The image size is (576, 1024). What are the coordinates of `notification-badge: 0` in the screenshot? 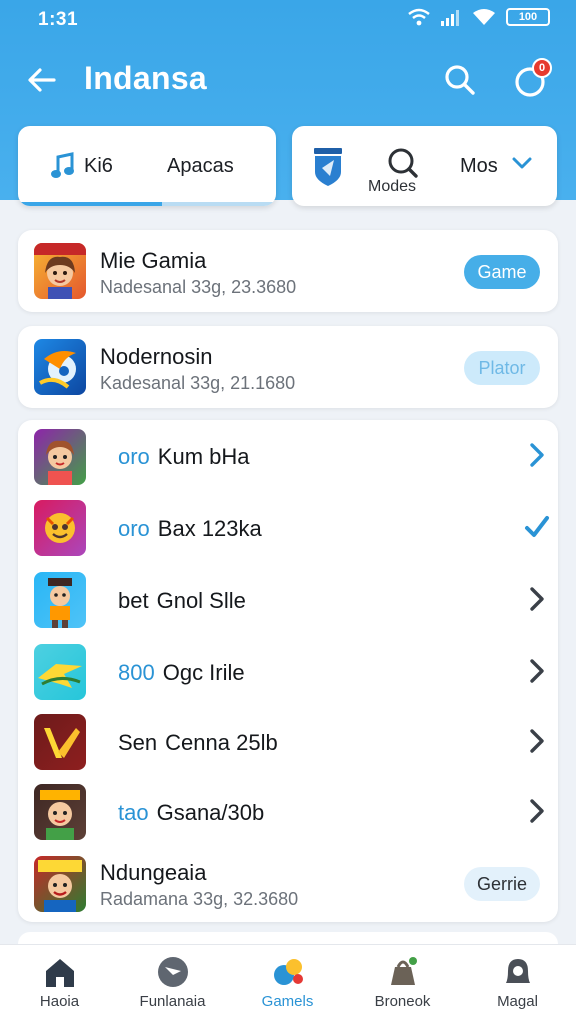 It's located at (542, 68).